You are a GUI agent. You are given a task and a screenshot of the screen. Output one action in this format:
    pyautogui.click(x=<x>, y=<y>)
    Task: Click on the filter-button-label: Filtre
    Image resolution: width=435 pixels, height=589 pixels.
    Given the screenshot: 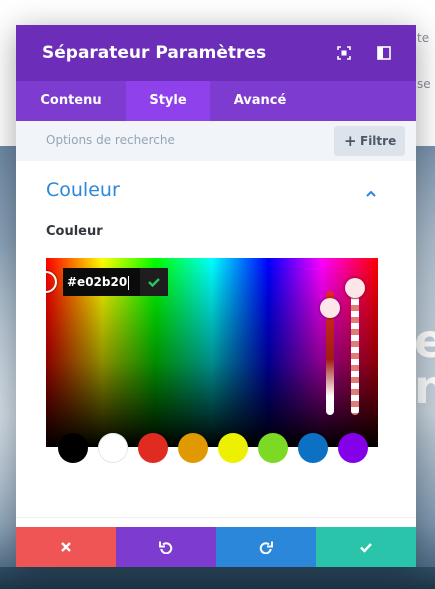 What is the action you would take?
    pyautogui.click(x=378, y=141)
    